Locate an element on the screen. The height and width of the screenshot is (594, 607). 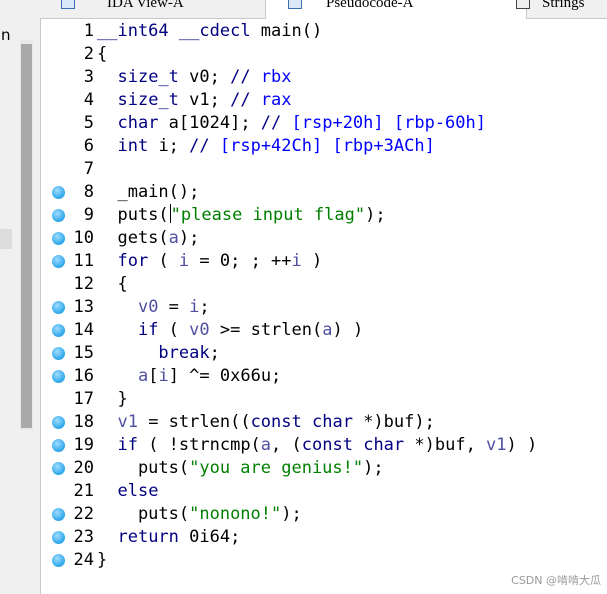
code-line: 20 puts("you are genius!"); is located at coordinates (323, 468).